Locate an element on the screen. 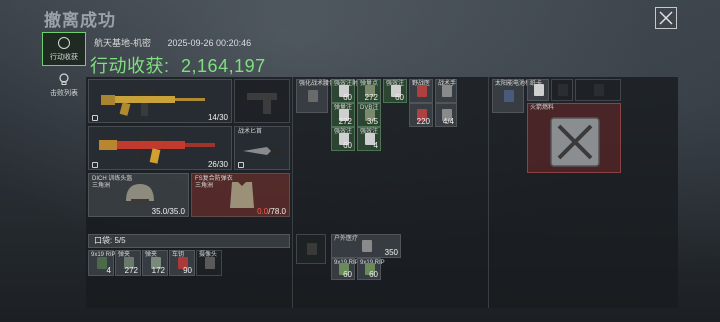 The width and height of the screenshot is (720, 322). rig-item: 强效注射 60 is located at coordinates (344, 91).